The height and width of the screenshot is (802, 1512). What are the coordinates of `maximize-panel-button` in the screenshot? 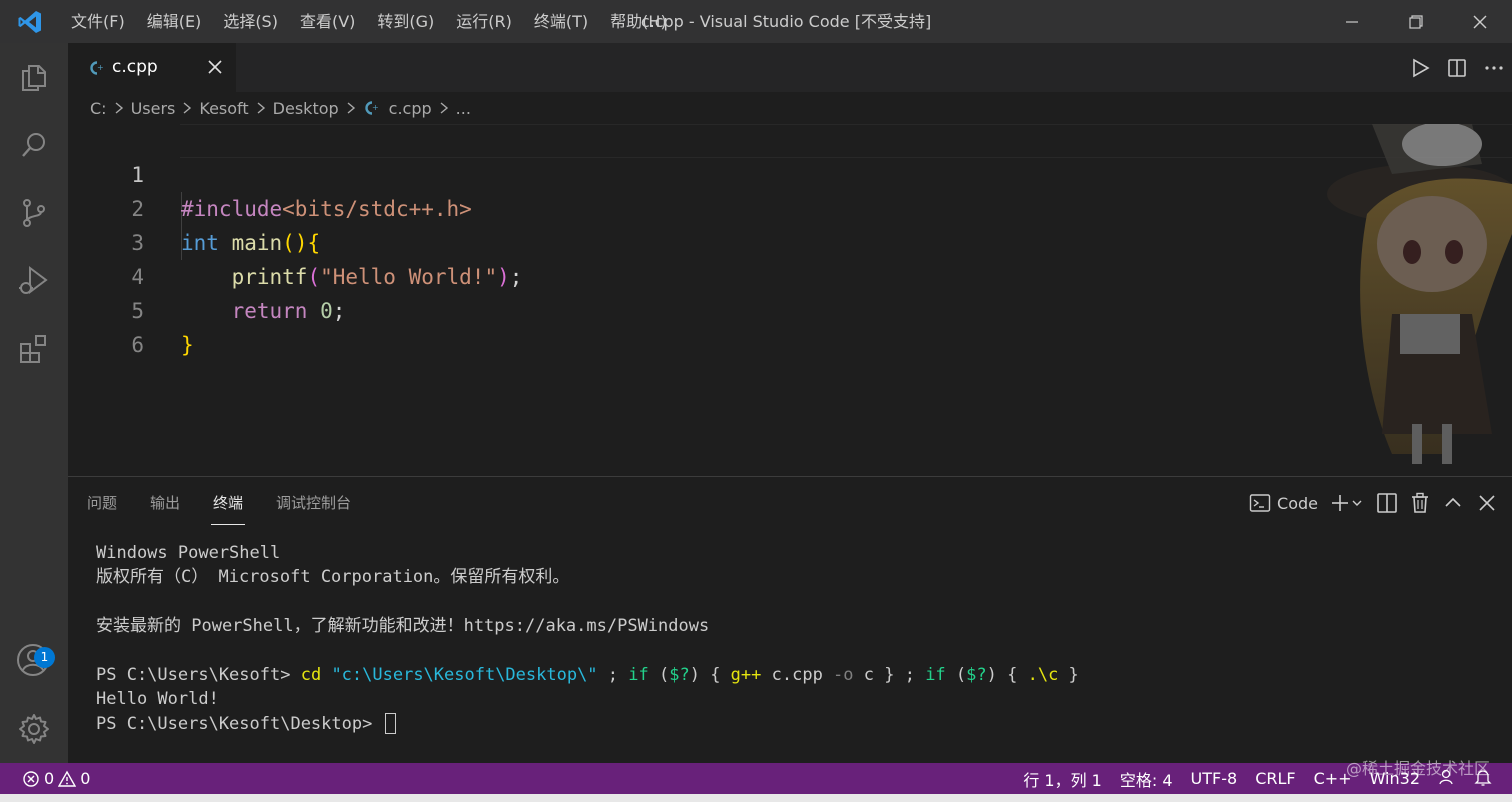 It's located at (1453, 503).